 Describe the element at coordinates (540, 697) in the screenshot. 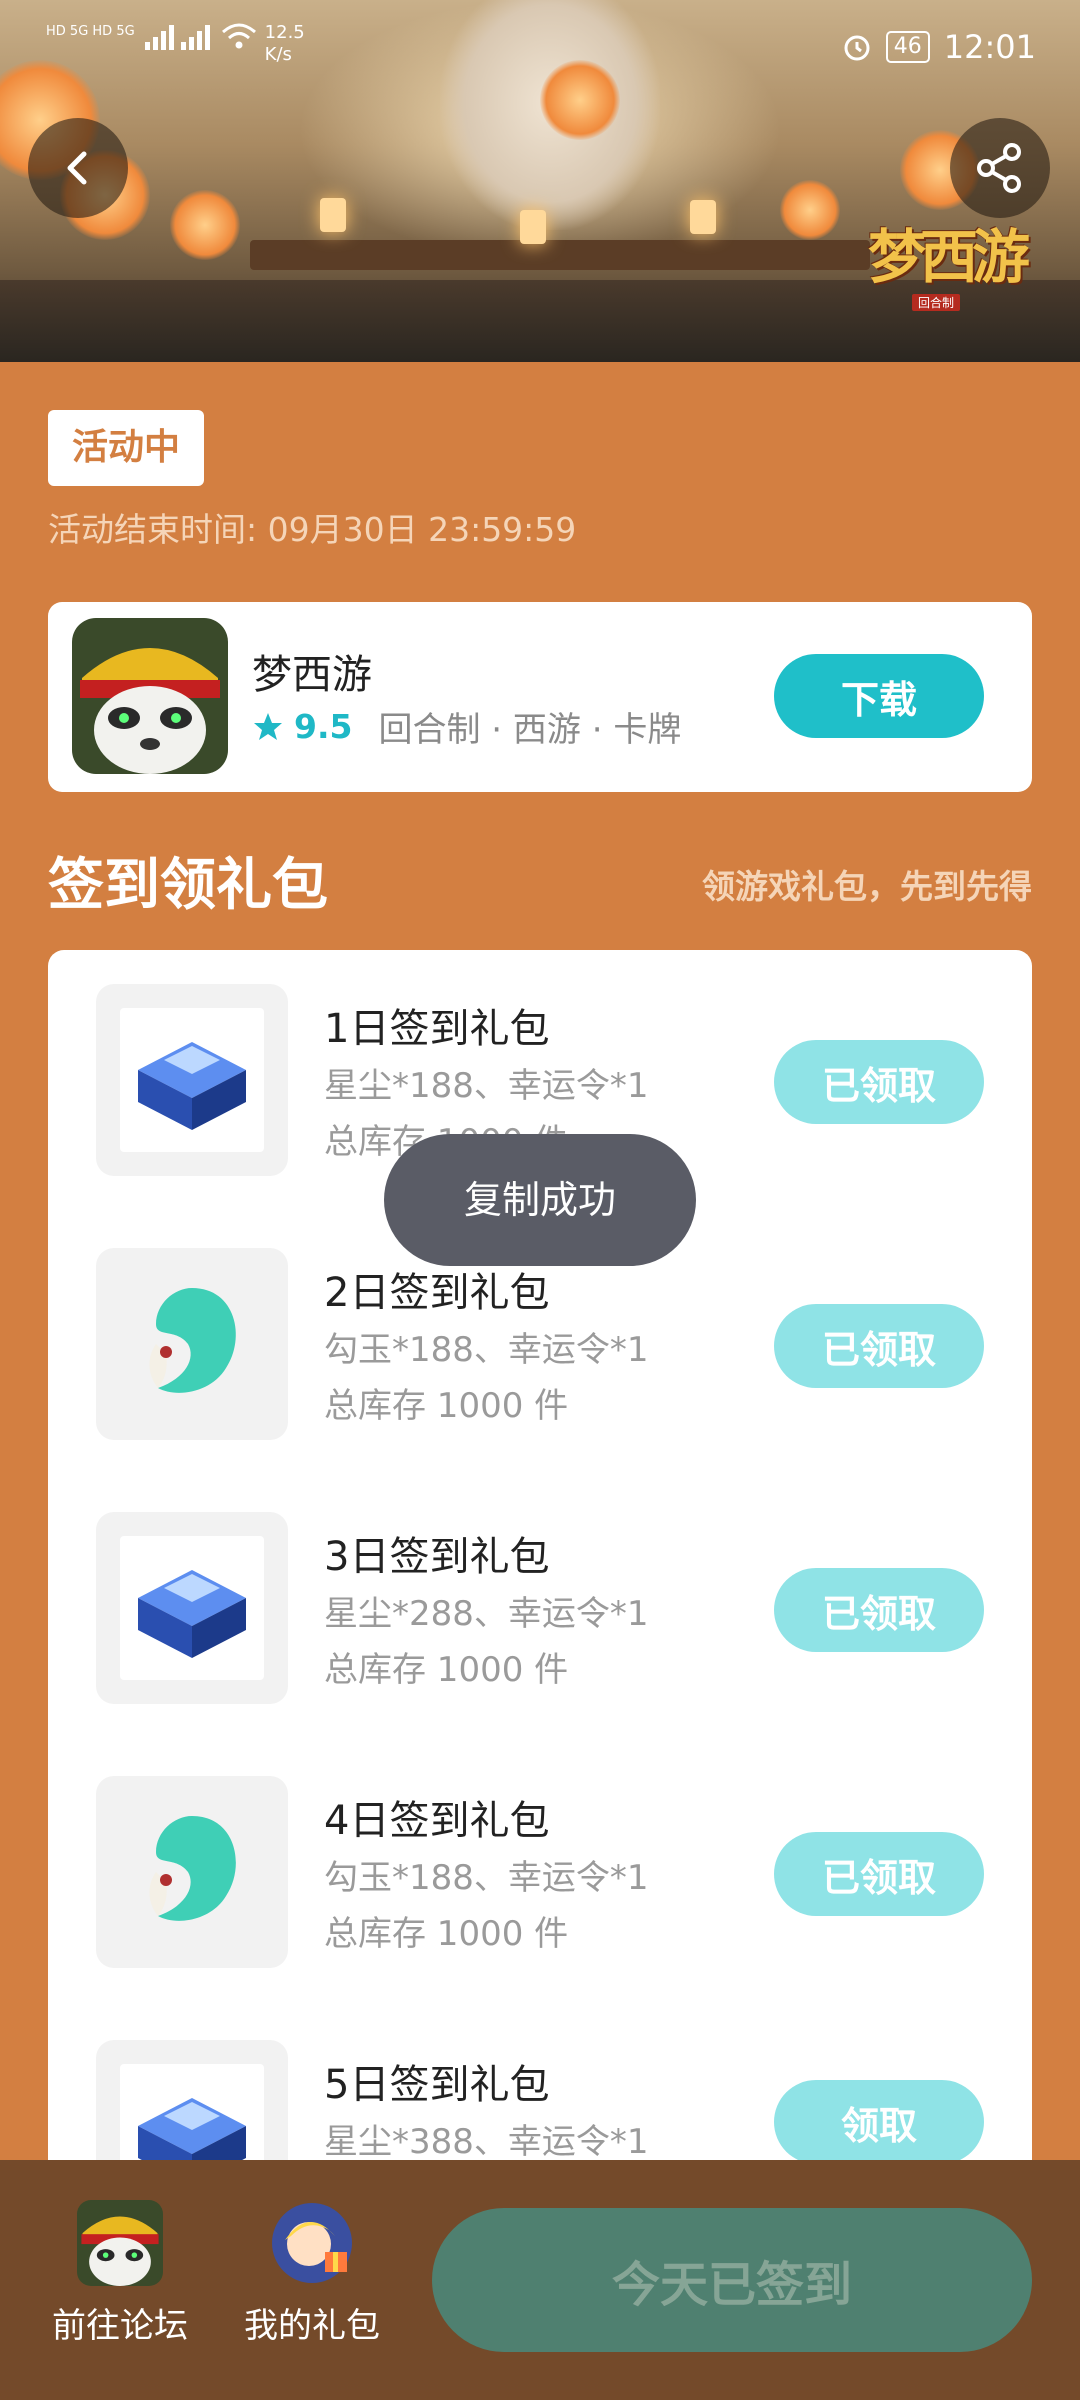

I see `game-card: 梦西游 9.5 回合制 · 西游 · 卡牌 下载` at that location.